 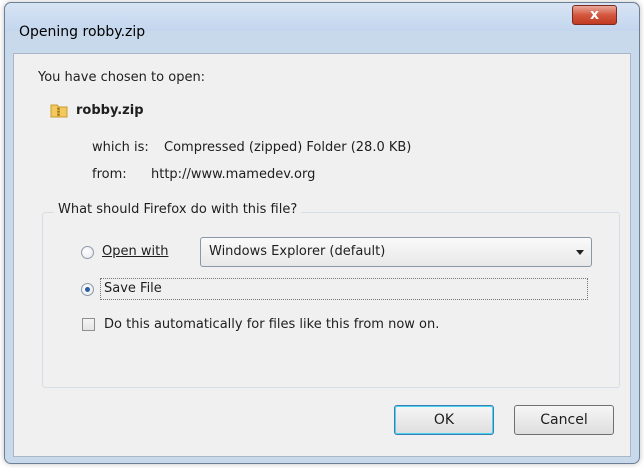 What do you see at coordinates (122, 77) in the screenshot?
I see `intro-text: You have chosen to open:` at bounding box center [122, 77].